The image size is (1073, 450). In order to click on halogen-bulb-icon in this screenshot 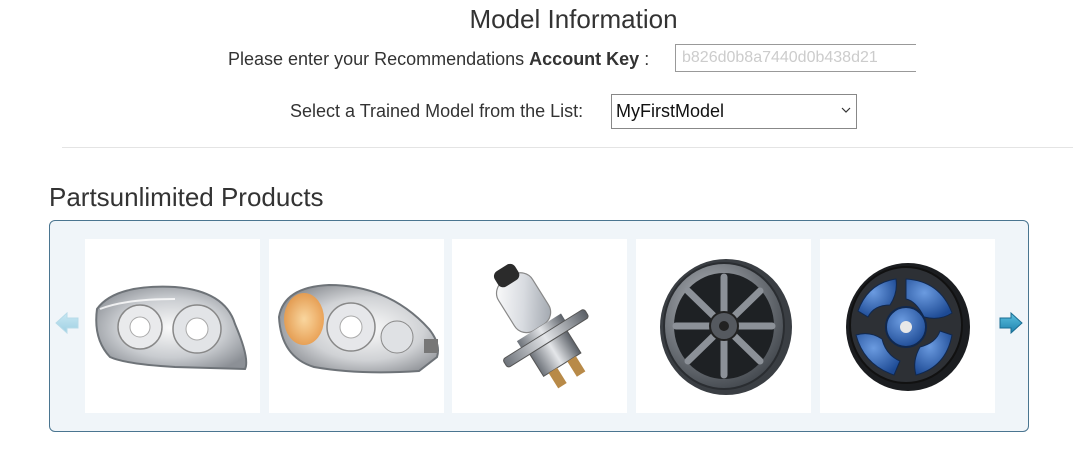, I will do `click(541, 326)`.